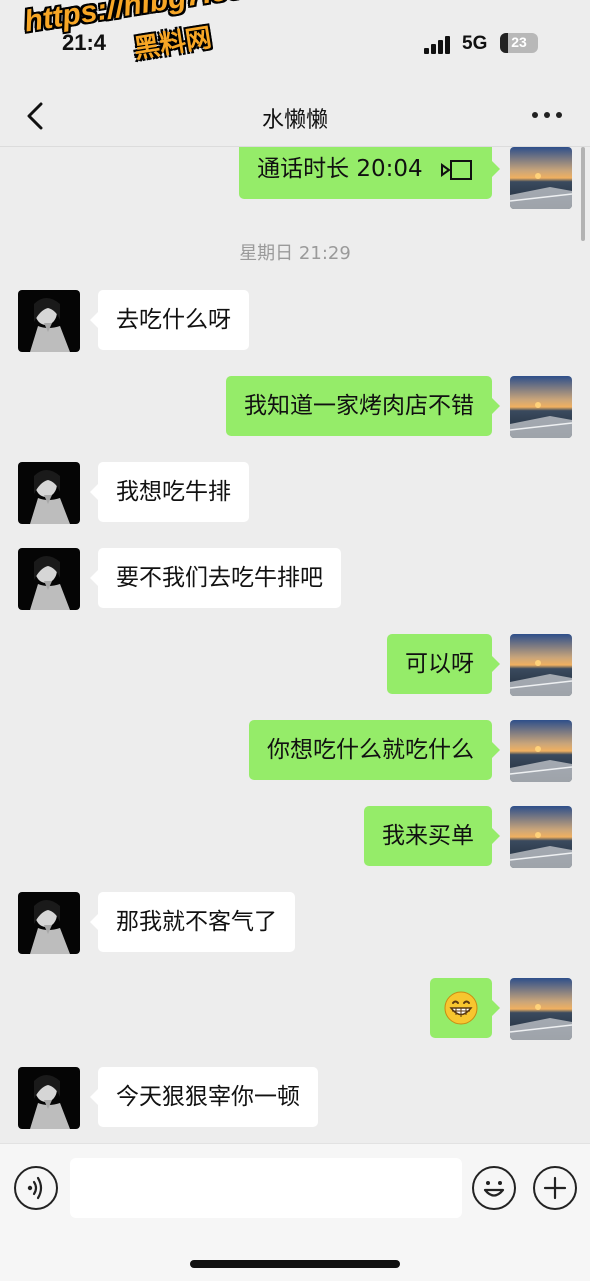 This screenshot has width=590, height=1281. Describe the element at coordinates (432, 836) in the screenshot. I see `sent-message-bubble: 我来买单` at that location.